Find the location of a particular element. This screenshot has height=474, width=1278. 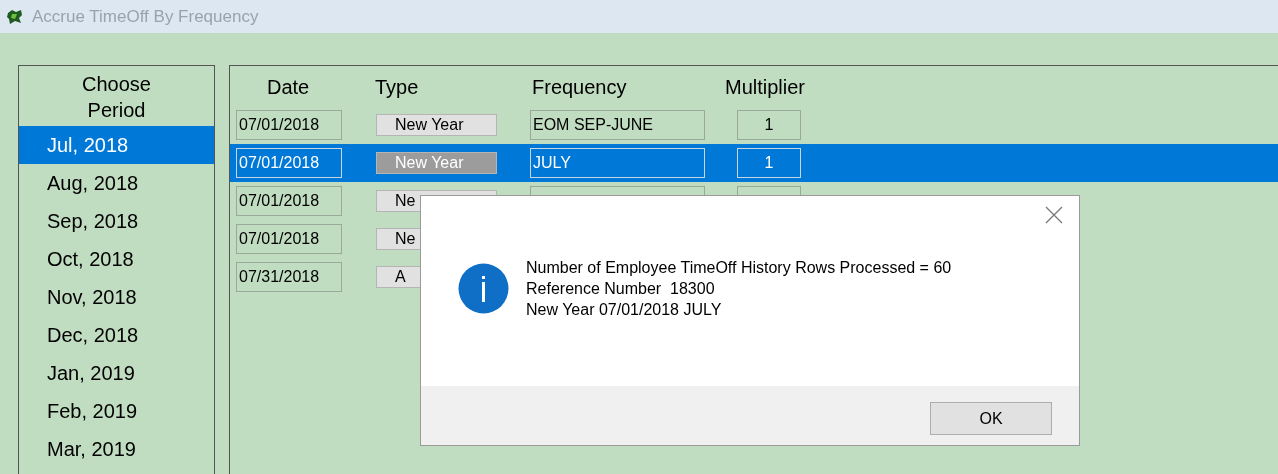

ok-button: OK is located at coordinates (991, 418).